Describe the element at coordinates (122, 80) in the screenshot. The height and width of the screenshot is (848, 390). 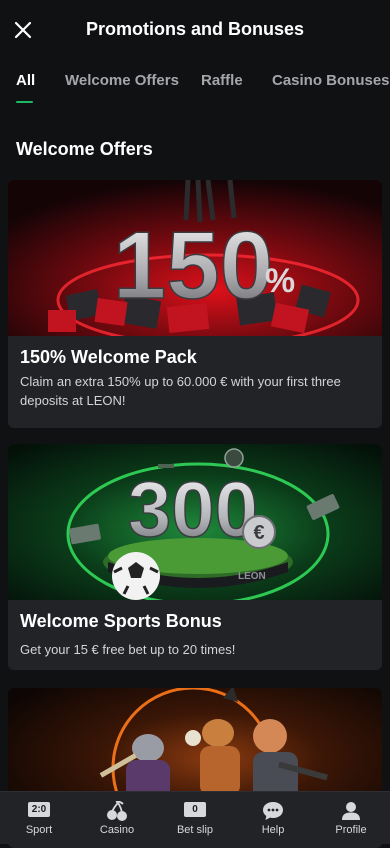
I see `tab-welcome-offers: Welcome Offers` at that location.